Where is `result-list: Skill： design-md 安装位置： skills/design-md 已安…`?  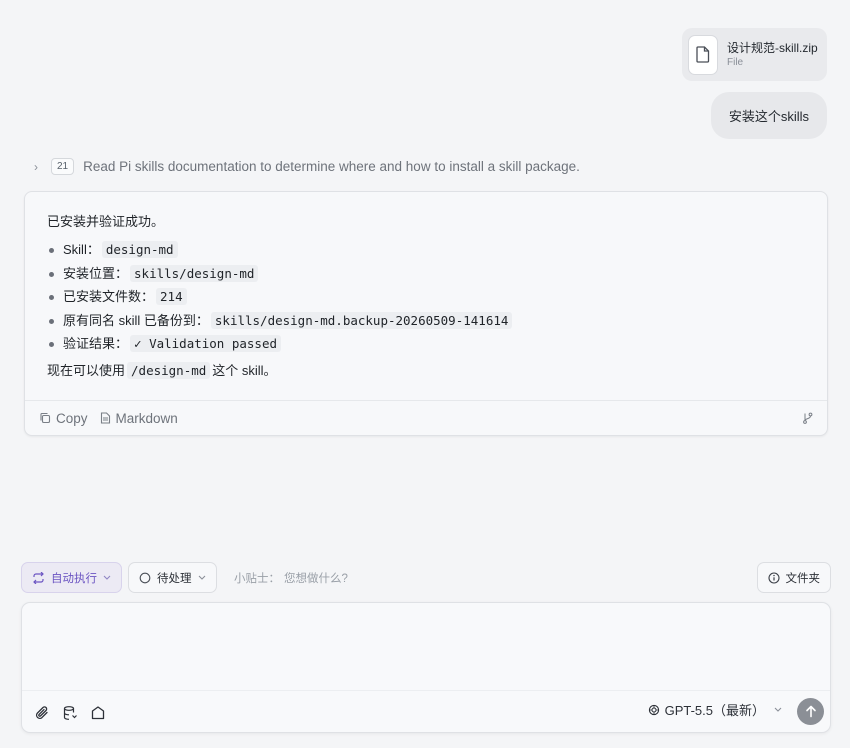
result-list: Skill： design-md 安装位置： skills/design-md 已安… is located at coordinates (437, 297).